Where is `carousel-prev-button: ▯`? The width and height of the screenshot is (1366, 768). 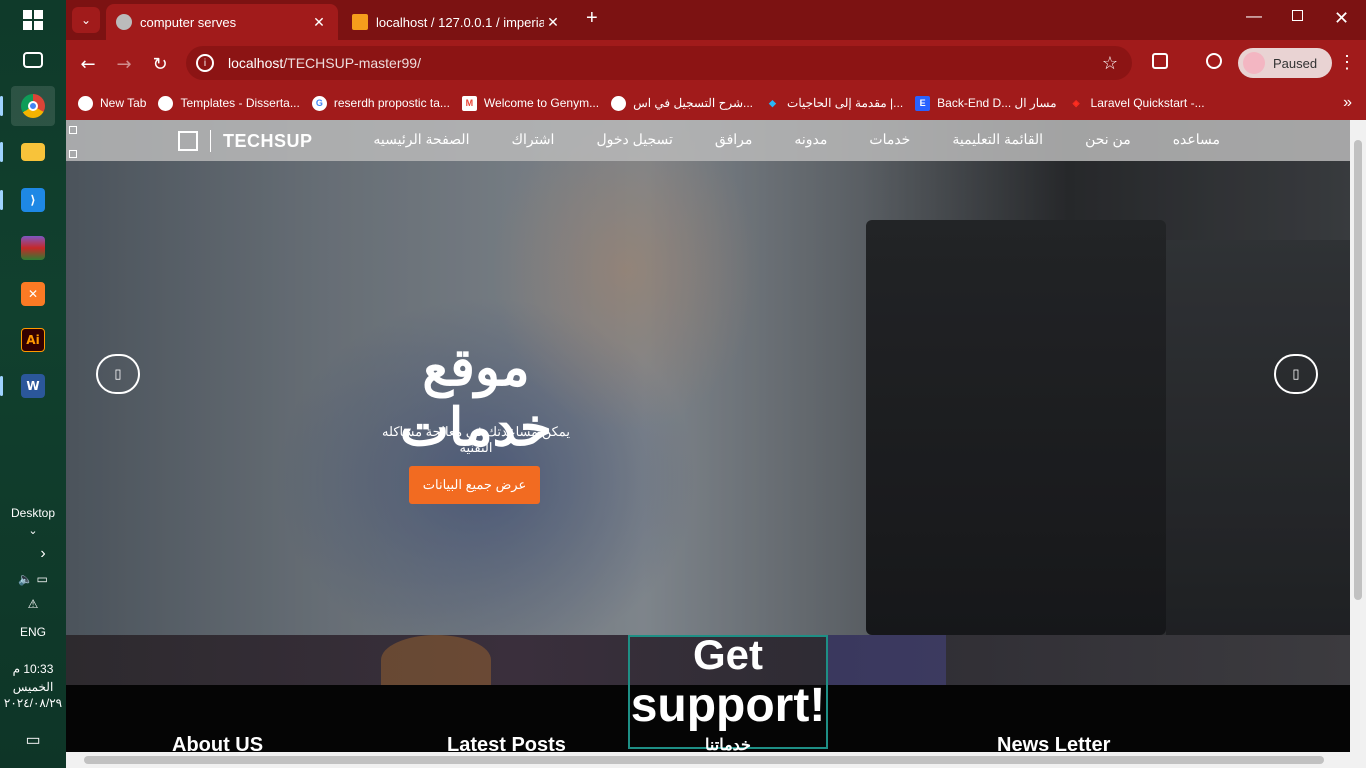 carousel-prev-button: ▯ is located at coordinates (118, 374).